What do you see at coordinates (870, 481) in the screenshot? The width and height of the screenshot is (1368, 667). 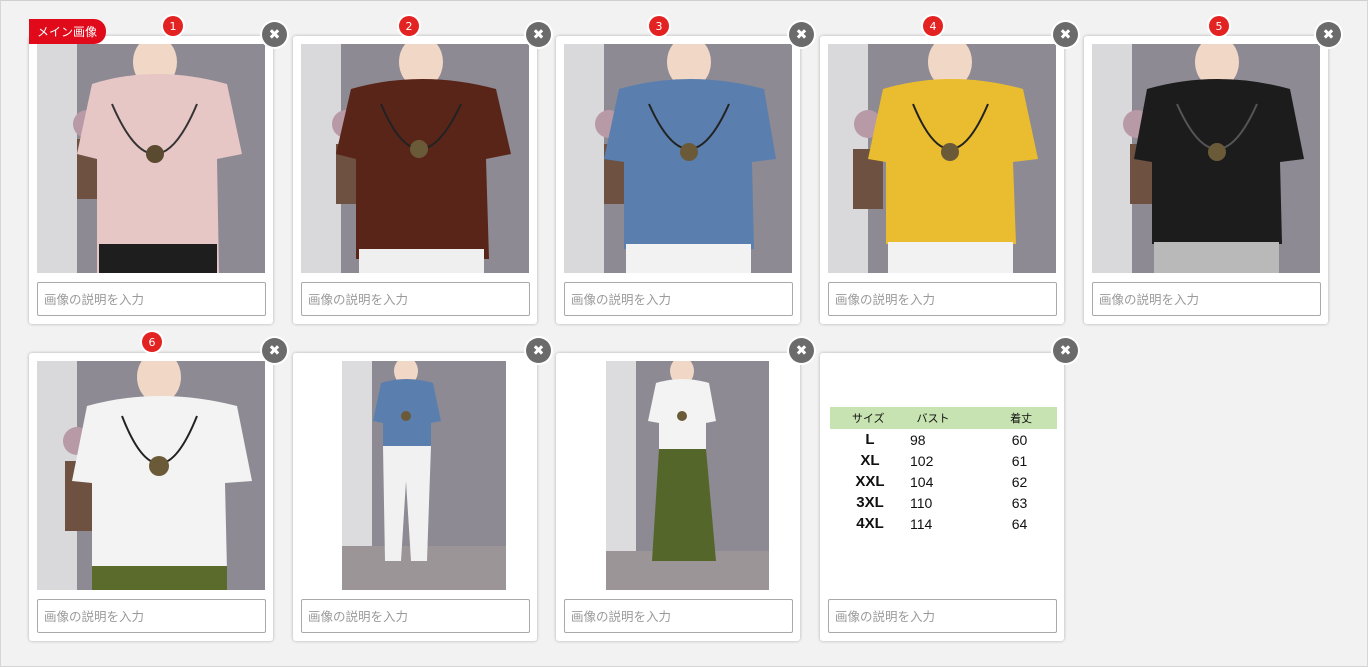 I see `size-cell: XXL` at bounding box center [870, 481].